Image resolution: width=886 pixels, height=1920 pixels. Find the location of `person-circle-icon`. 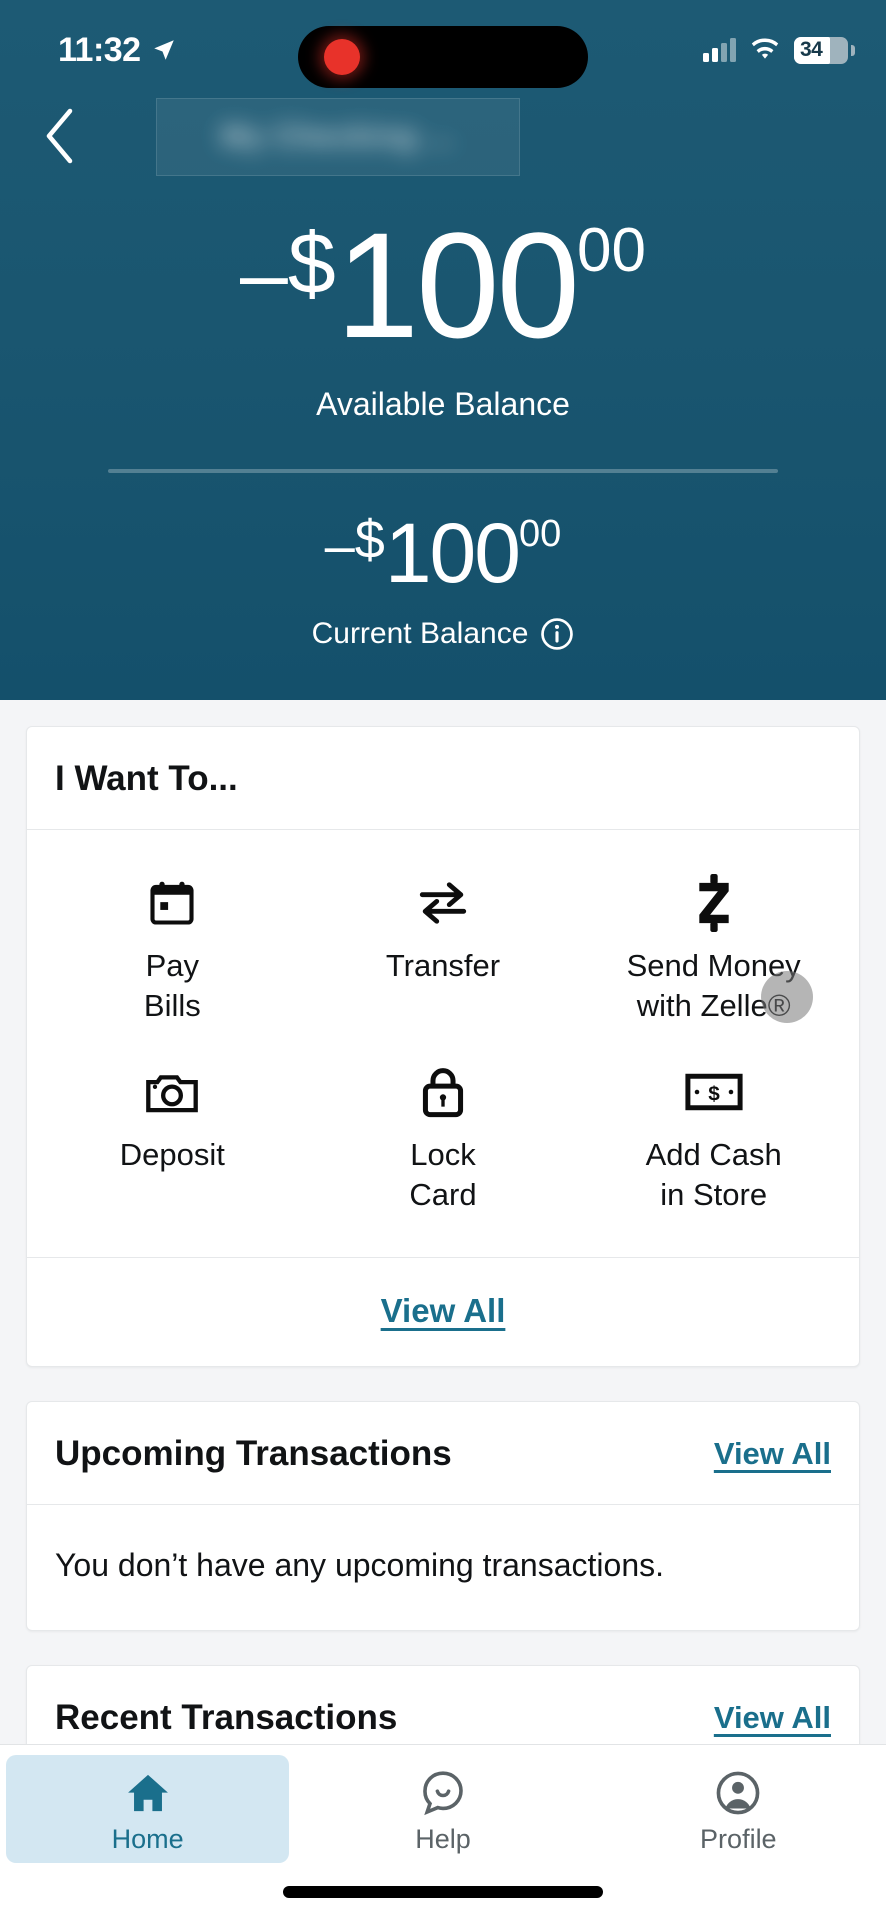

person-circle-icon is located at coordinates (738, 1793).